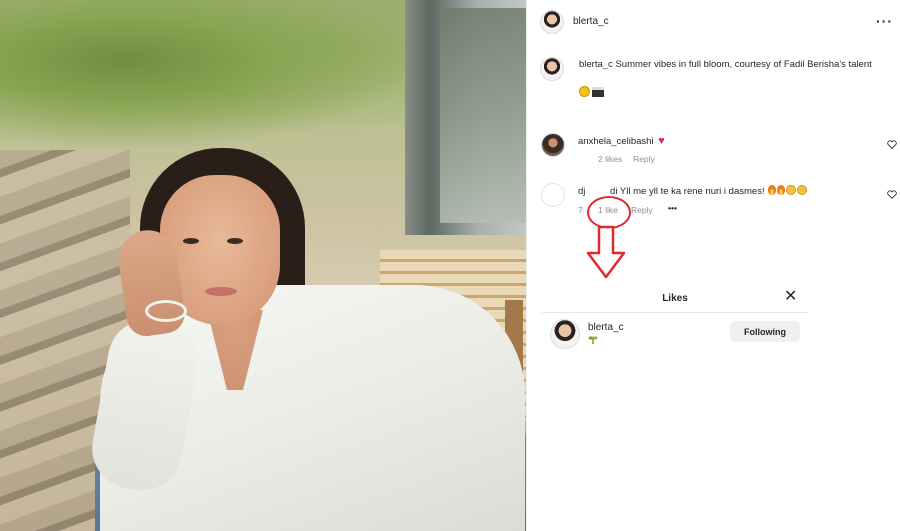  What do you see at coordinates (610, 159) in the screenshot?
I see `comment-like-count: 2 likes` at bounding box center [610, 159].